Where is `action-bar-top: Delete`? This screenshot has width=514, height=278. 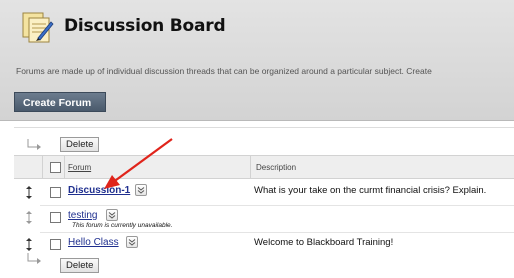 action-bar-top: Delete is located at coordinates (264, 146).